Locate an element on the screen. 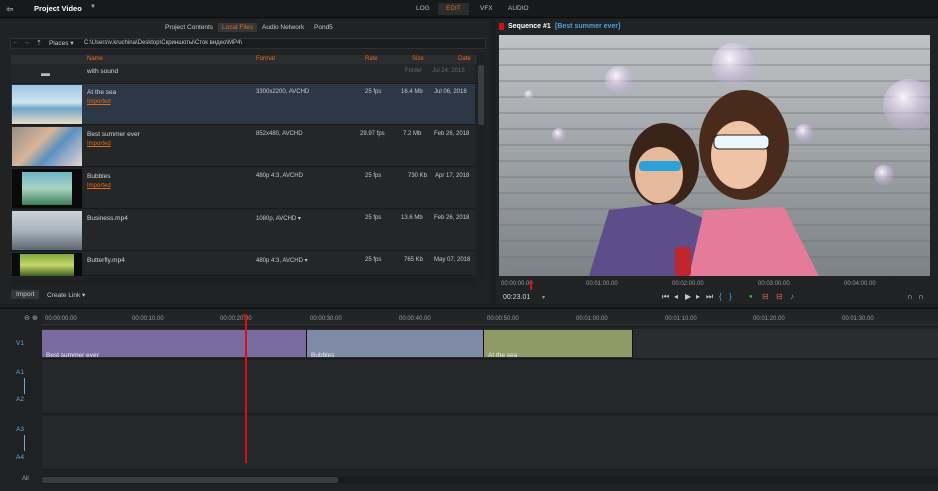  playhead-handle-icon: ▼ is located at coordinates (245, 316).